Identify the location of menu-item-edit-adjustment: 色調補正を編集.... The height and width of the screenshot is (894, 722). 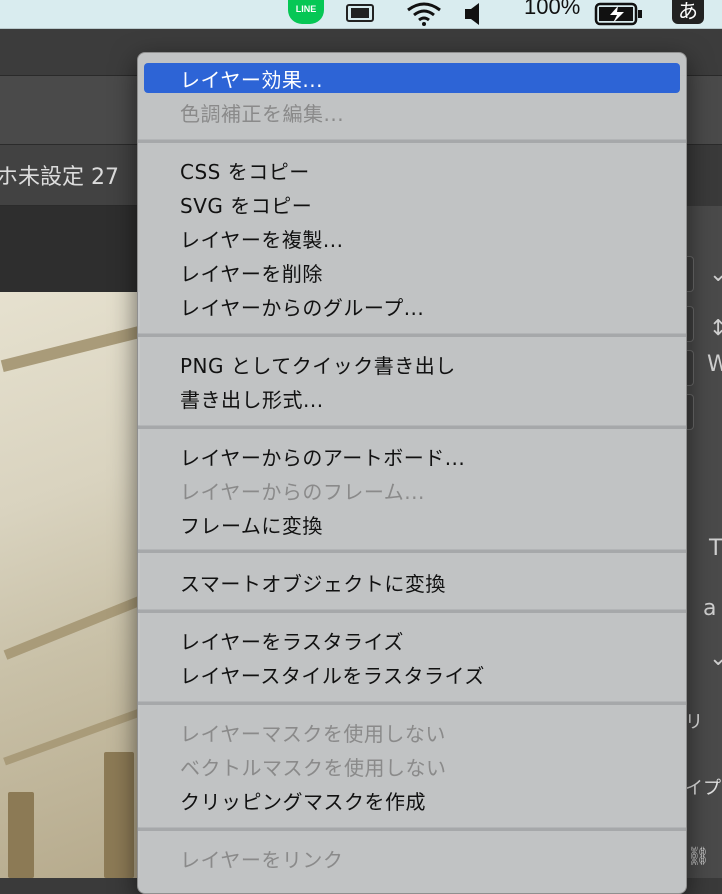
(412, 112).